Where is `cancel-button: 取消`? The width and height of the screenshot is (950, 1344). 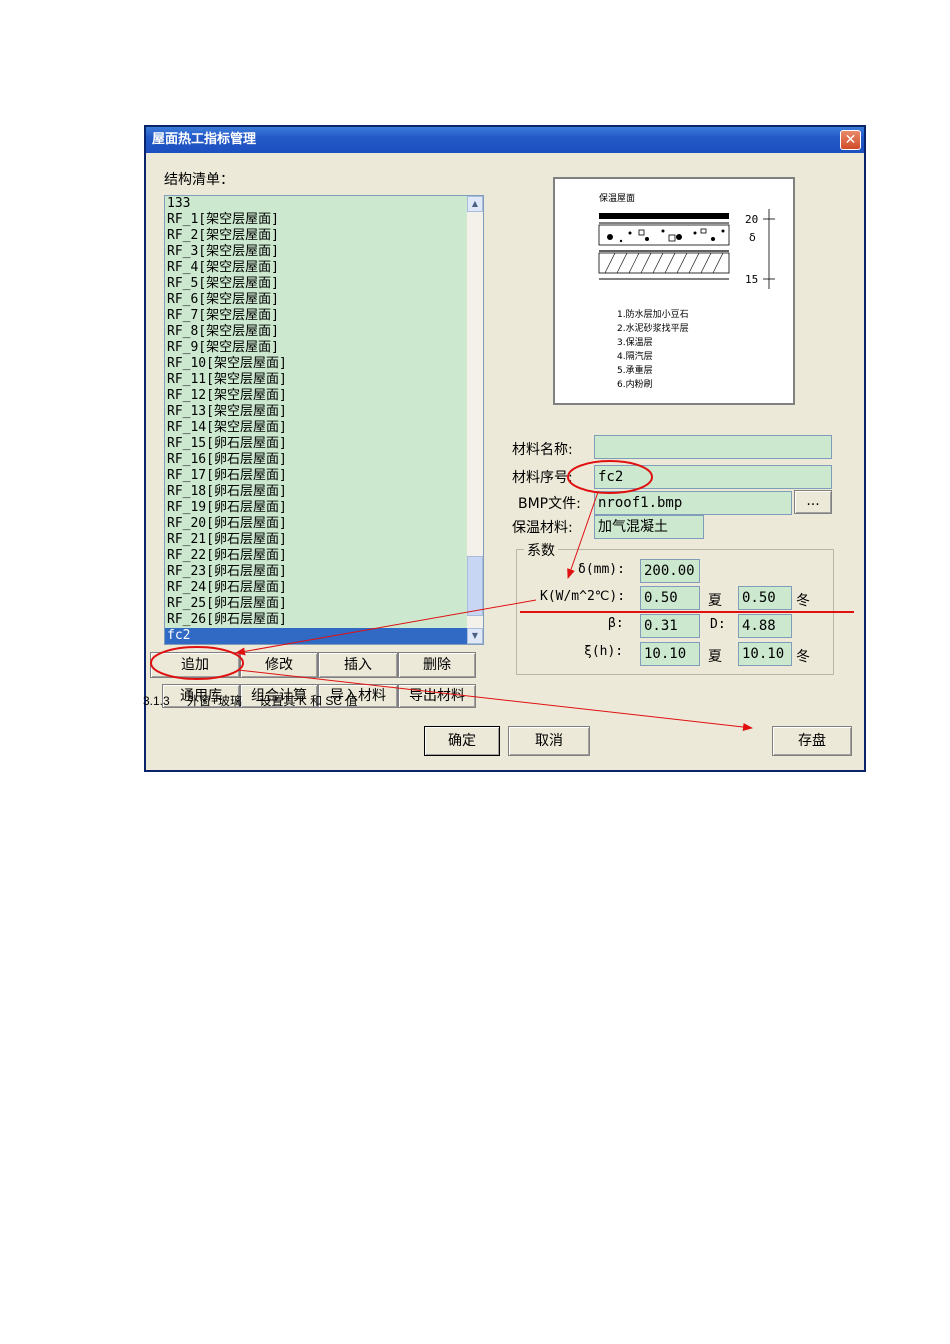 cancel-button: 取消 is located at coordinates (549, 741).